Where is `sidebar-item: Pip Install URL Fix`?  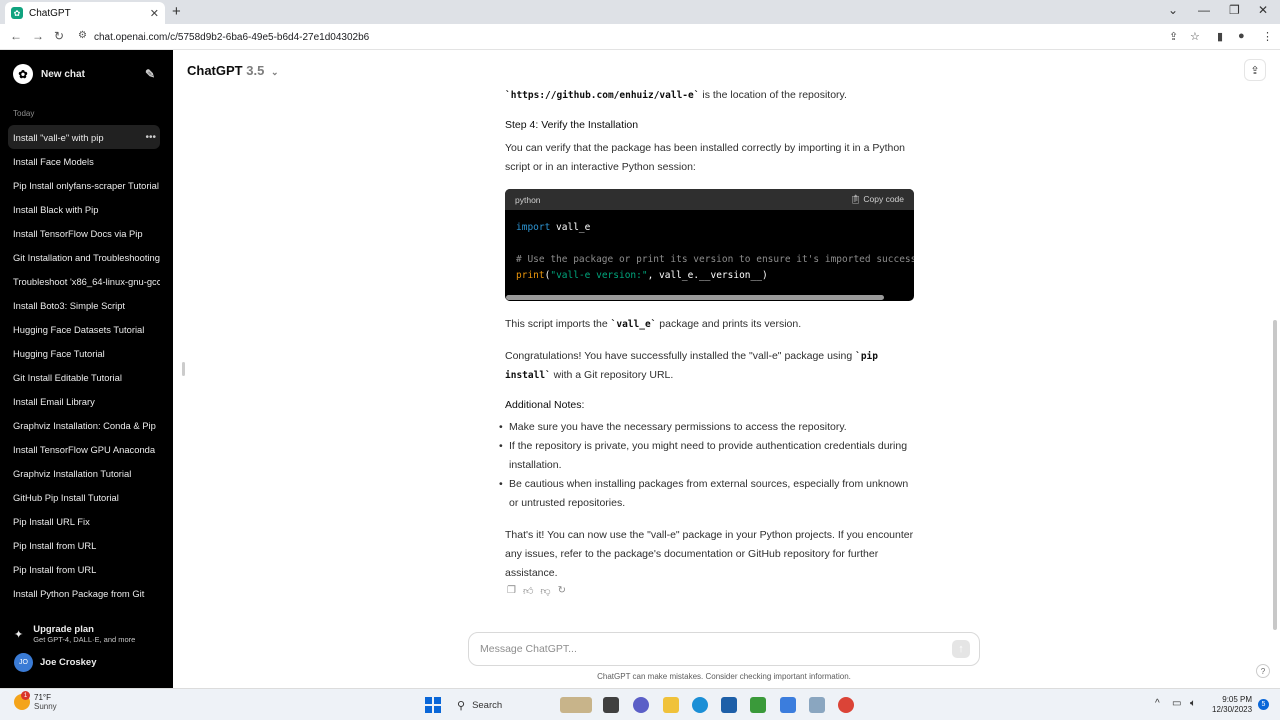
sidebar-item: Pip Install URL Fix is located at coordinates (84, 521).